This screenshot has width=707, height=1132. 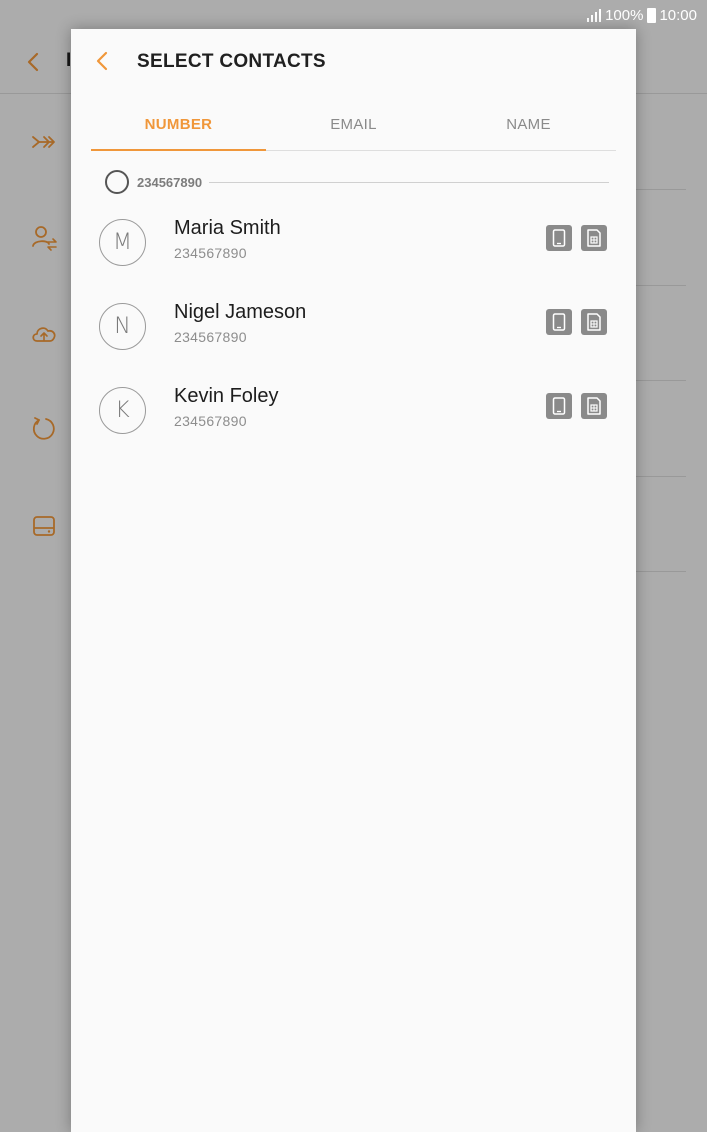 I want to click on dialog-title: SELECT CONTACTS, so click(x=231, y=61).